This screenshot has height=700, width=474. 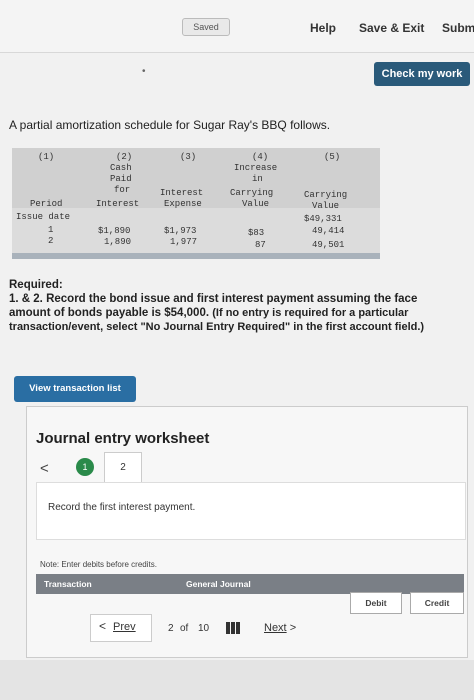 What do you see at coordinates (184, 242) in the screenshot?
I see `row2-interest: 1,977` at bounding box center [184, 242].